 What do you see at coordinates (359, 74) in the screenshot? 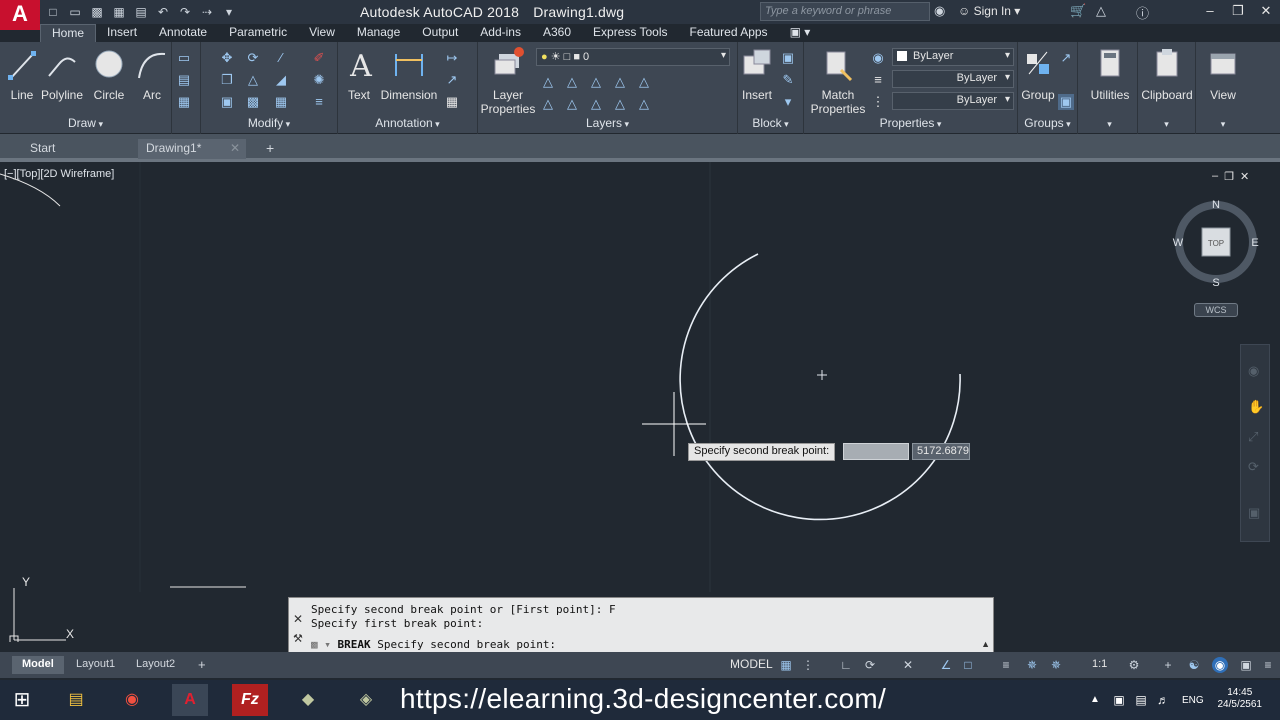
I see `text-button: A Text` at bounding box center [359, 74].